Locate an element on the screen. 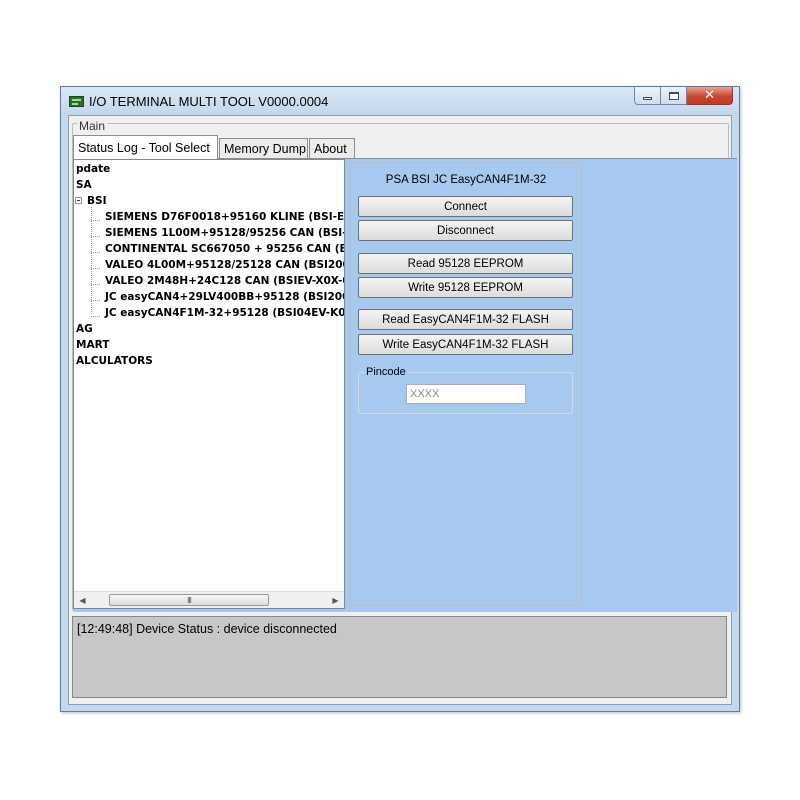  read-flash-button: Read EasyCAN4F1M-32 FLASH is located at coordinates (465, 319).